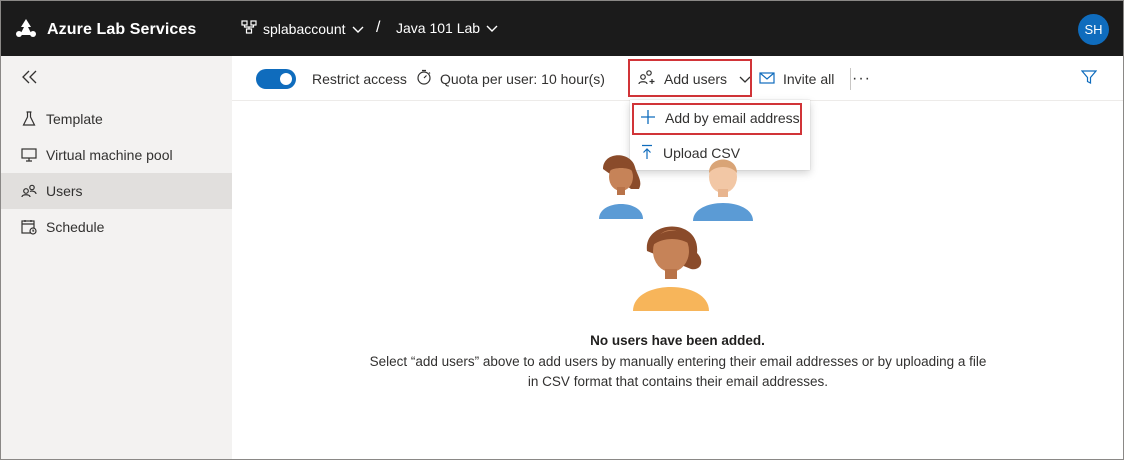 This screenshot has width=1124, height=460. What do you see at coordinates (116, 119) in the screenshot?
I see `sidebar-item-template: Template` at bounding box center [116, 119].